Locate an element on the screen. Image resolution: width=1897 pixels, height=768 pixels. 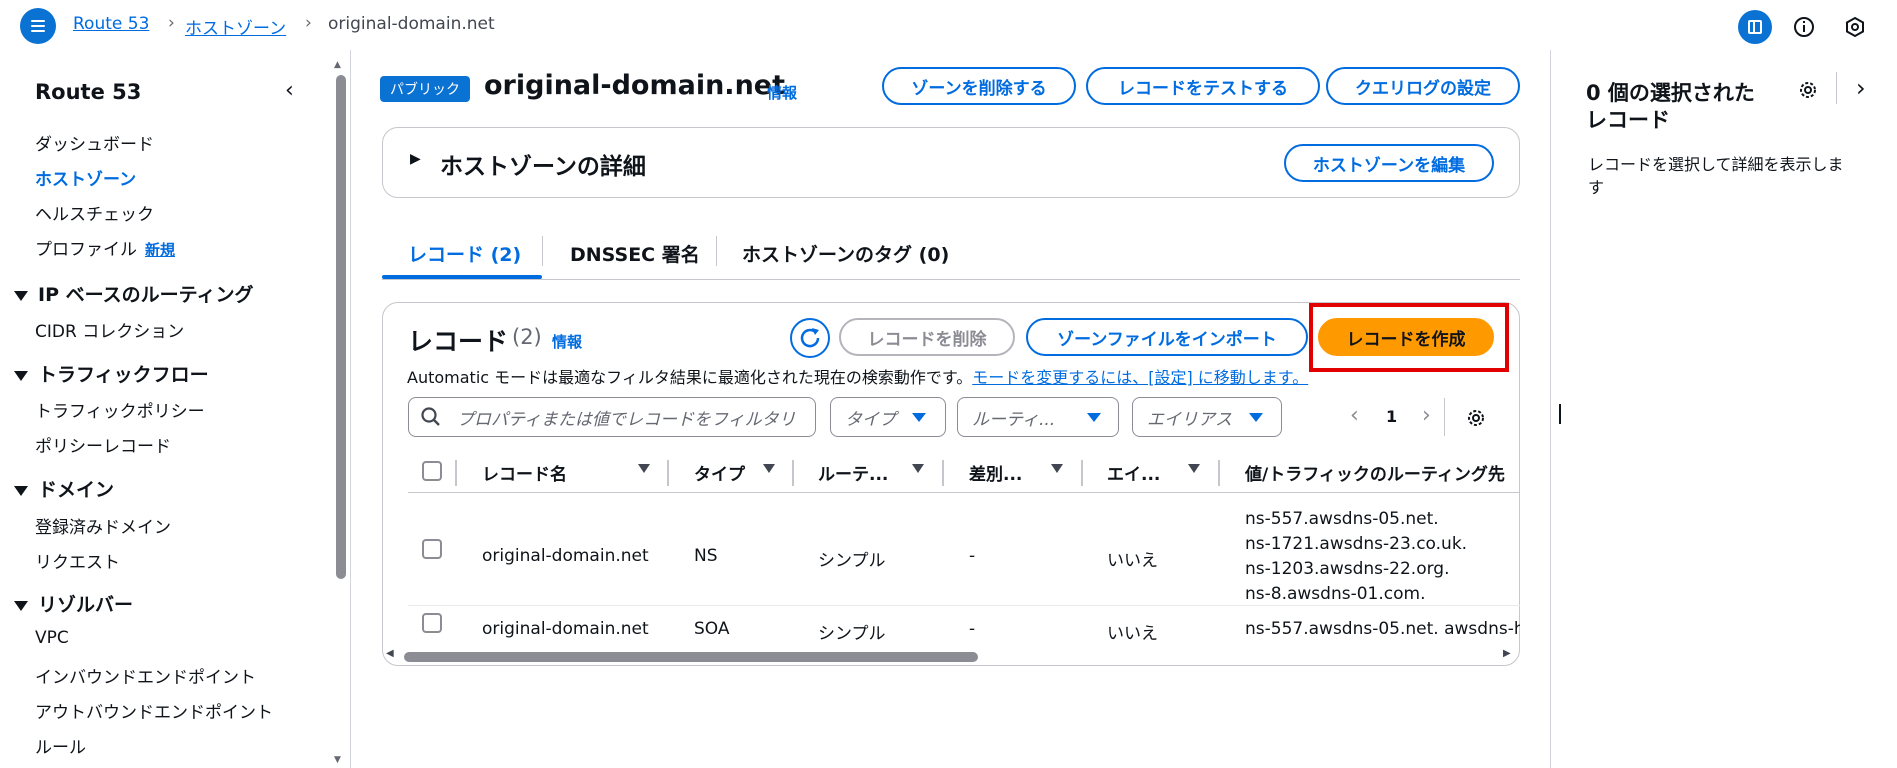
table-hscrollbar is located at coordinates (691, 657).